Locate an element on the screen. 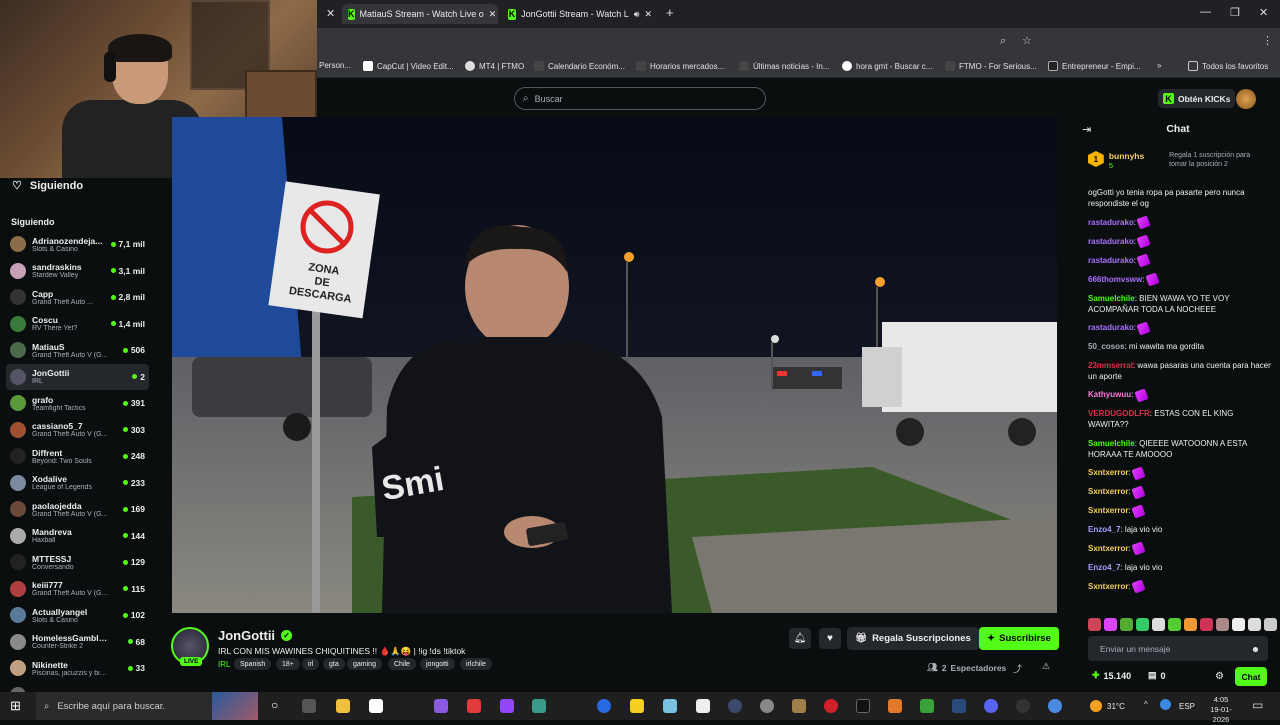 The image size is (1280, 725). chat-username: Kathyuwuu is located at coordinates (1109, 394).